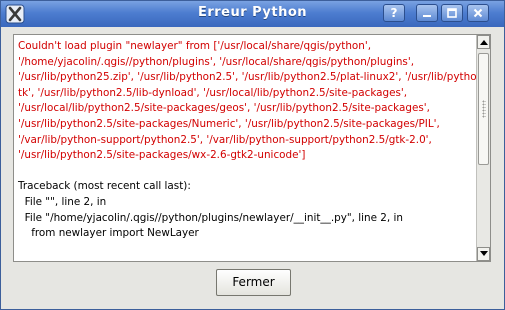  I want to click on minimize-icon, so click(427, 16).